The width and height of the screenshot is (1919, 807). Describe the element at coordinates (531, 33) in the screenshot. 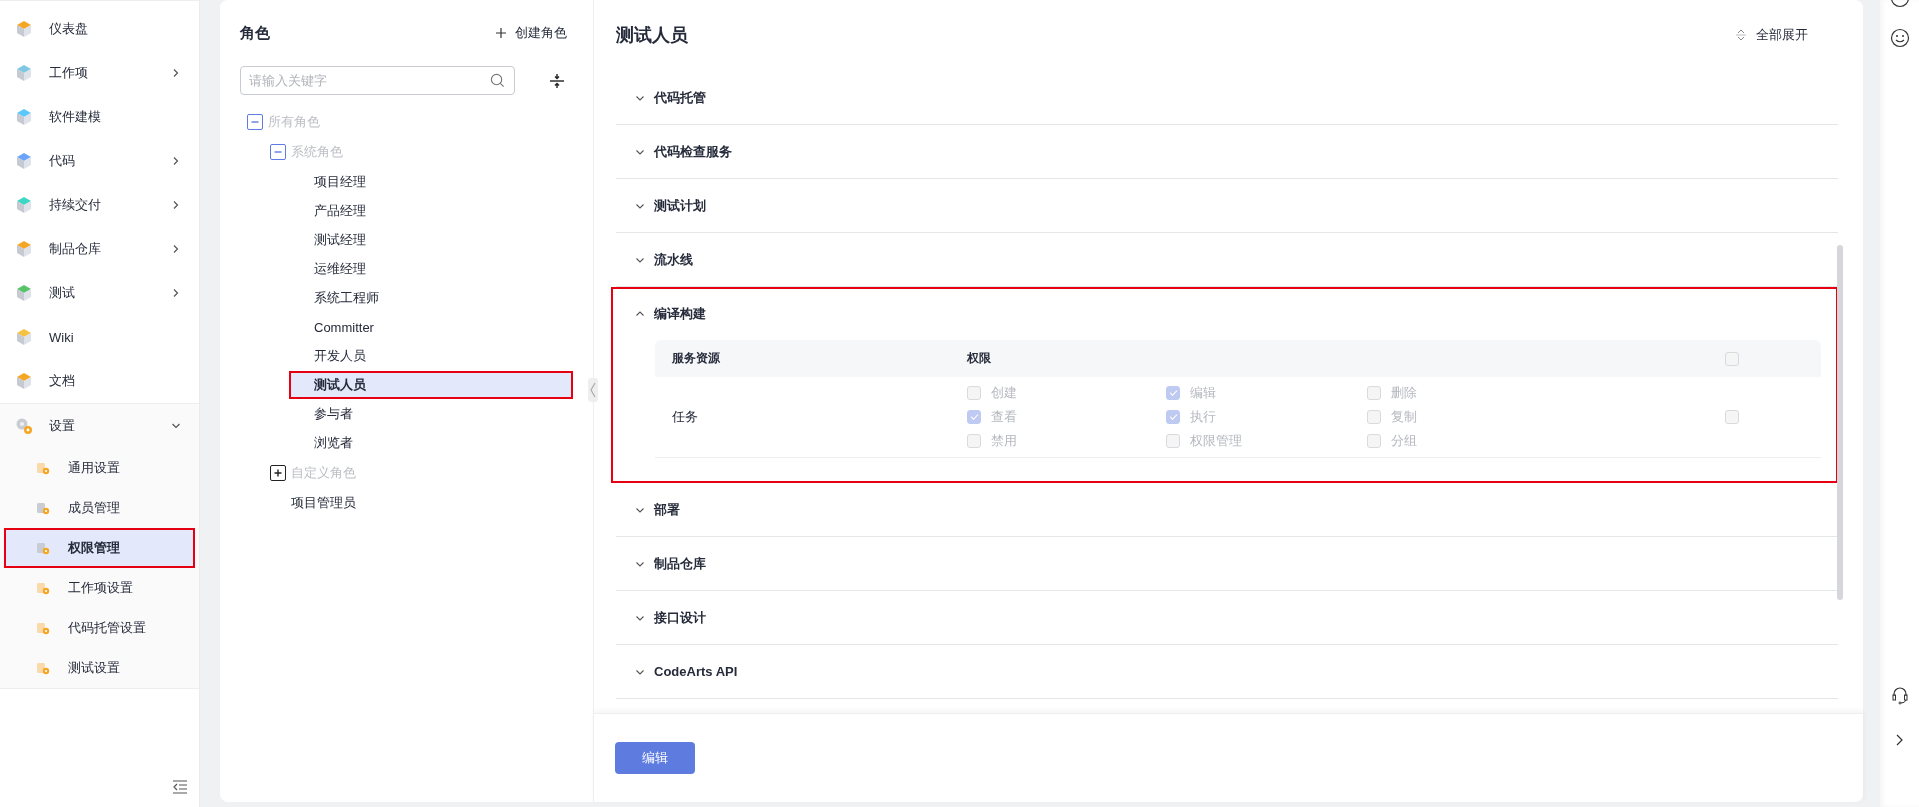

I see `create-role-button: 创建角色` at that location.